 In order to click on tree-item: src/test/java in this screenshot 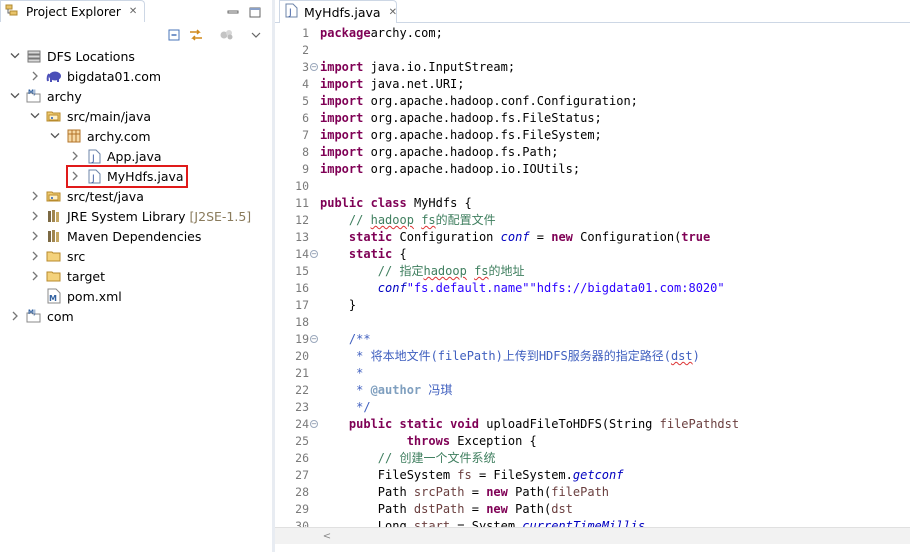, I will do `click(86, 196)`.